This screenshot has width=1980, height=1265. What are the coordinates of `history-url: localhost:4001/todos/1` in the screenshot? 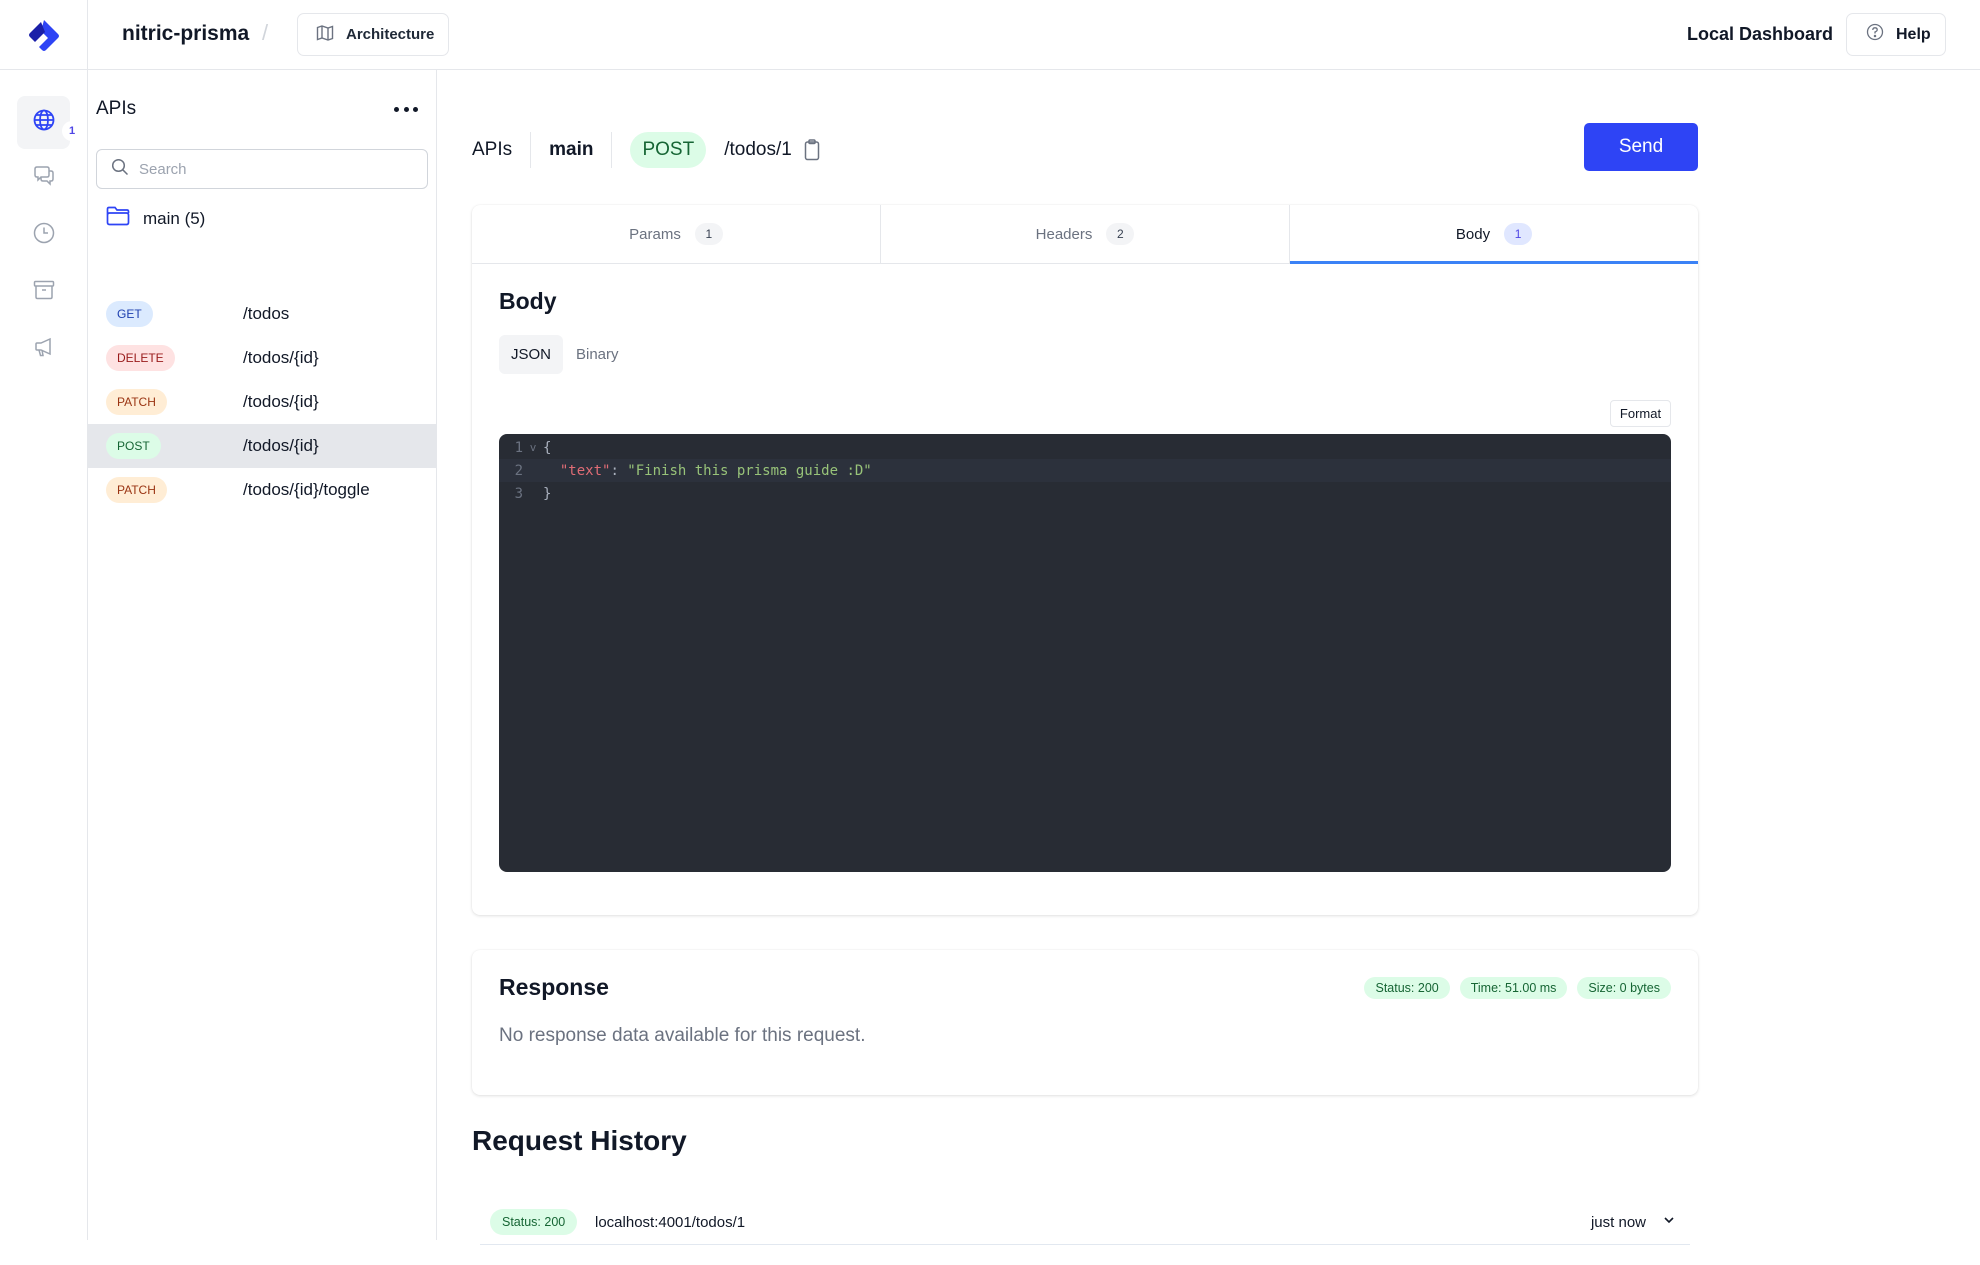 It's located at (670, 1222).